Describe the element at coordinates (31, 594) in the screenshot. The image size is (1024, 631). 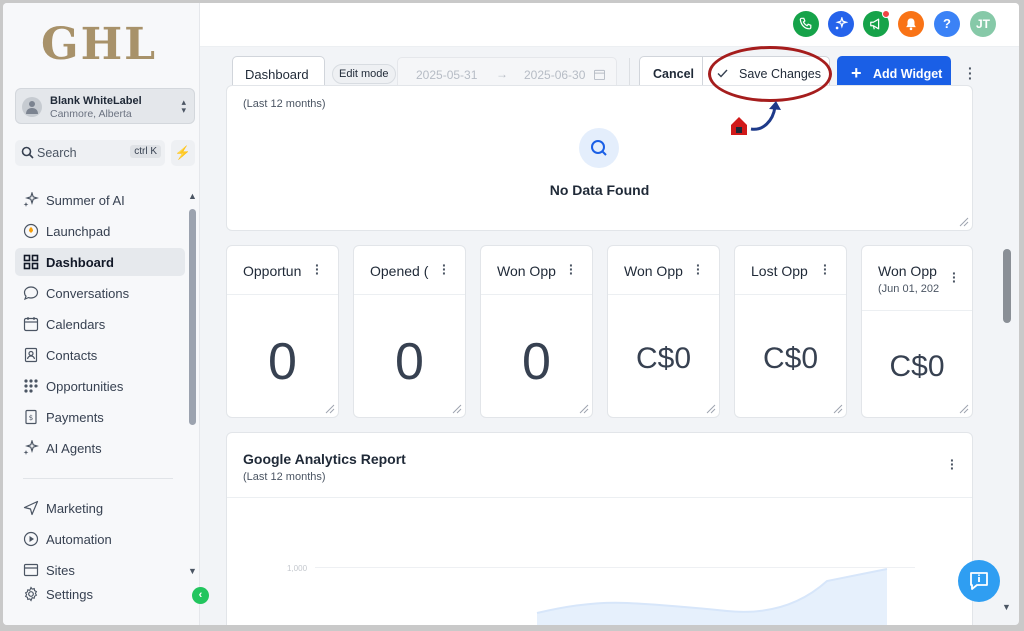
I see `gear-icon` at that location.